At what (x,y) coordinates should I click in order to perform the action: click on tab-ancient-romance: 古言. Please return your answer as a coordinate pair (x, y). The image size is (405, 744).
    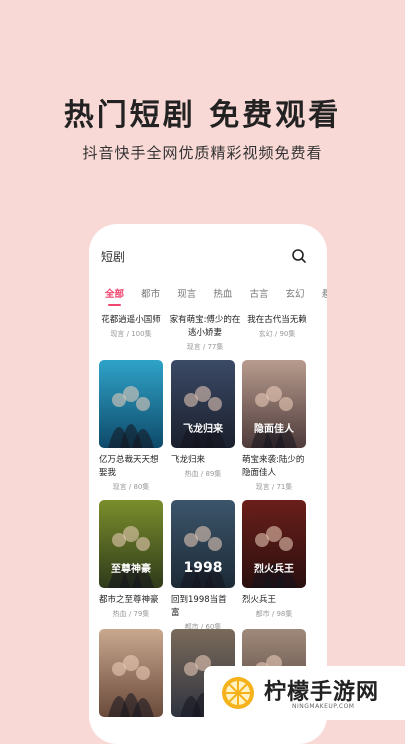
    Looking at the image, I should click on (258, 293).